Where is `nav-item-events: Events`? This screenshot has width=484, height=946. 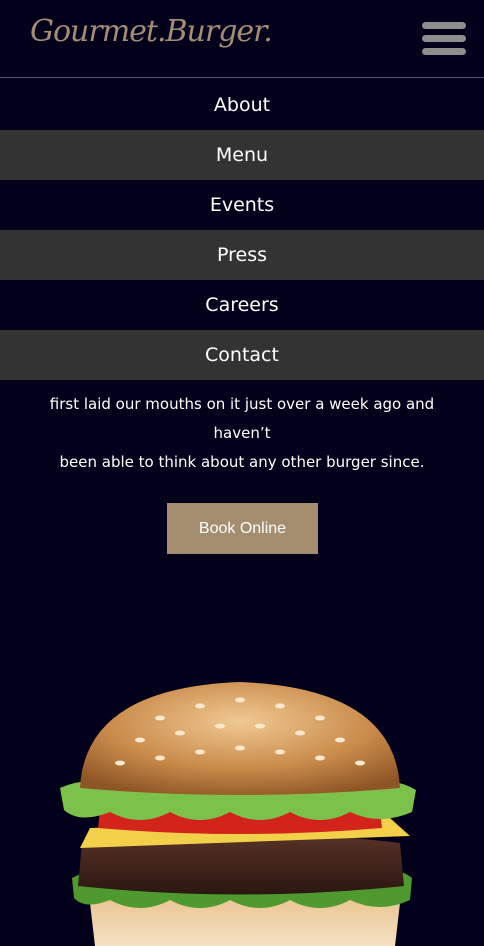 nav-item-events: Events is located at coordinates (242, 205).